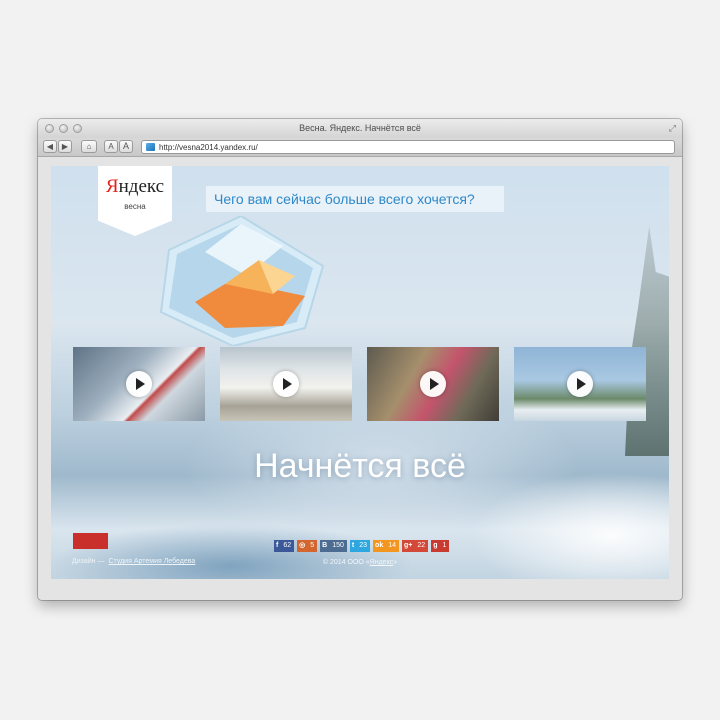  What do you see at coordinates (307, 546) in the screenshot?
I see `share-mail-button: ◎ 5` at bounding box center [307, 546].